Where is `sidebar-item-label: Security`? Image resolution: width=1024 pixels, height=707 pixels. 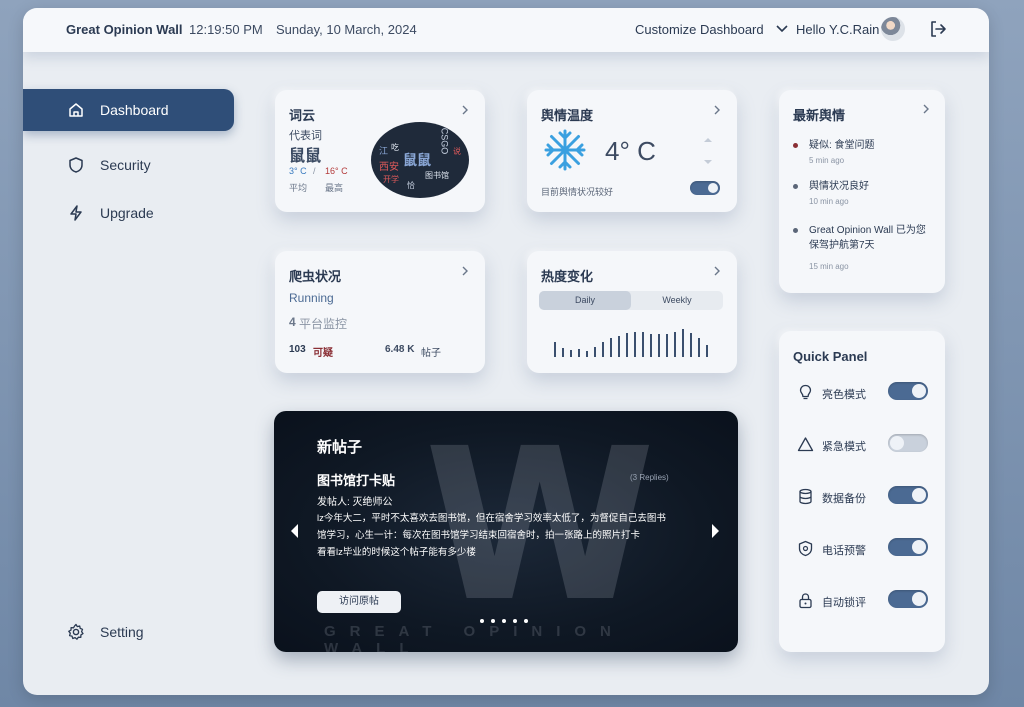 sidebar-item-label: Security is located at coordinates (125, 165).